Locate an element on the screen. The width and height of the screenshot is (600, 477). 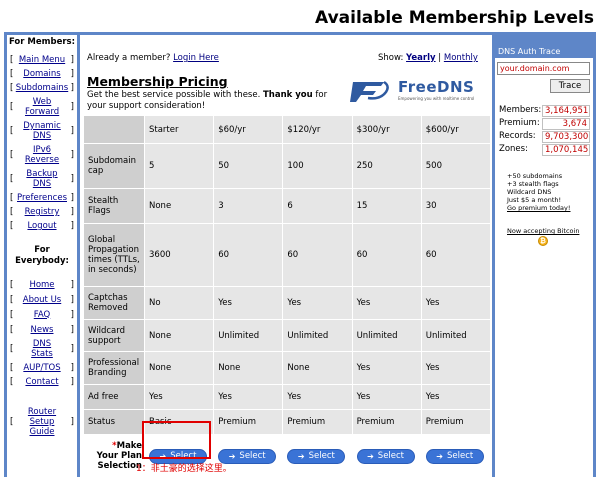
select-600yr-button: ➔ Select is located at coordinates (454, 456).